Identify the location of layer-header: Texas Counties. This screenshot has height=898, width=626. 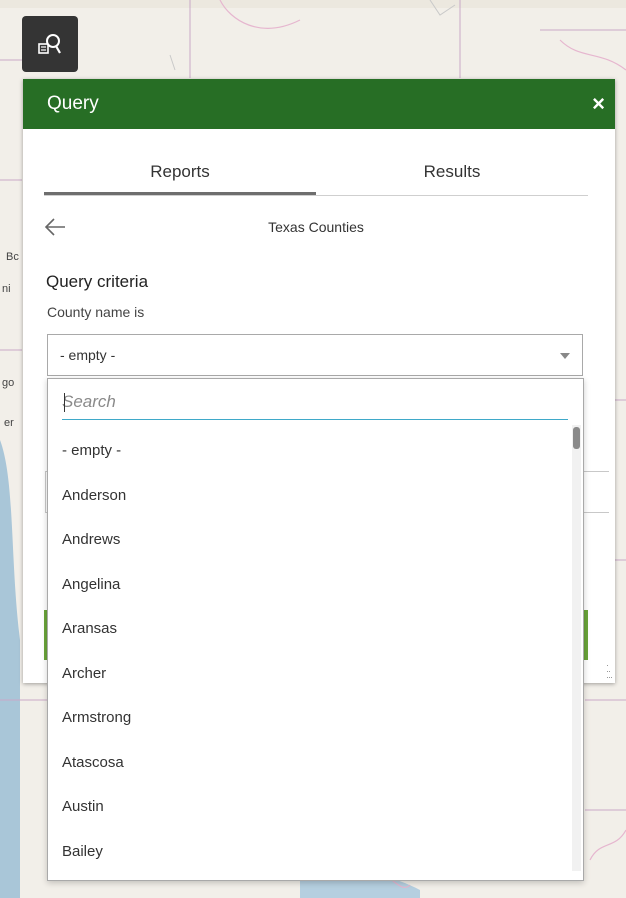
(316, 229).